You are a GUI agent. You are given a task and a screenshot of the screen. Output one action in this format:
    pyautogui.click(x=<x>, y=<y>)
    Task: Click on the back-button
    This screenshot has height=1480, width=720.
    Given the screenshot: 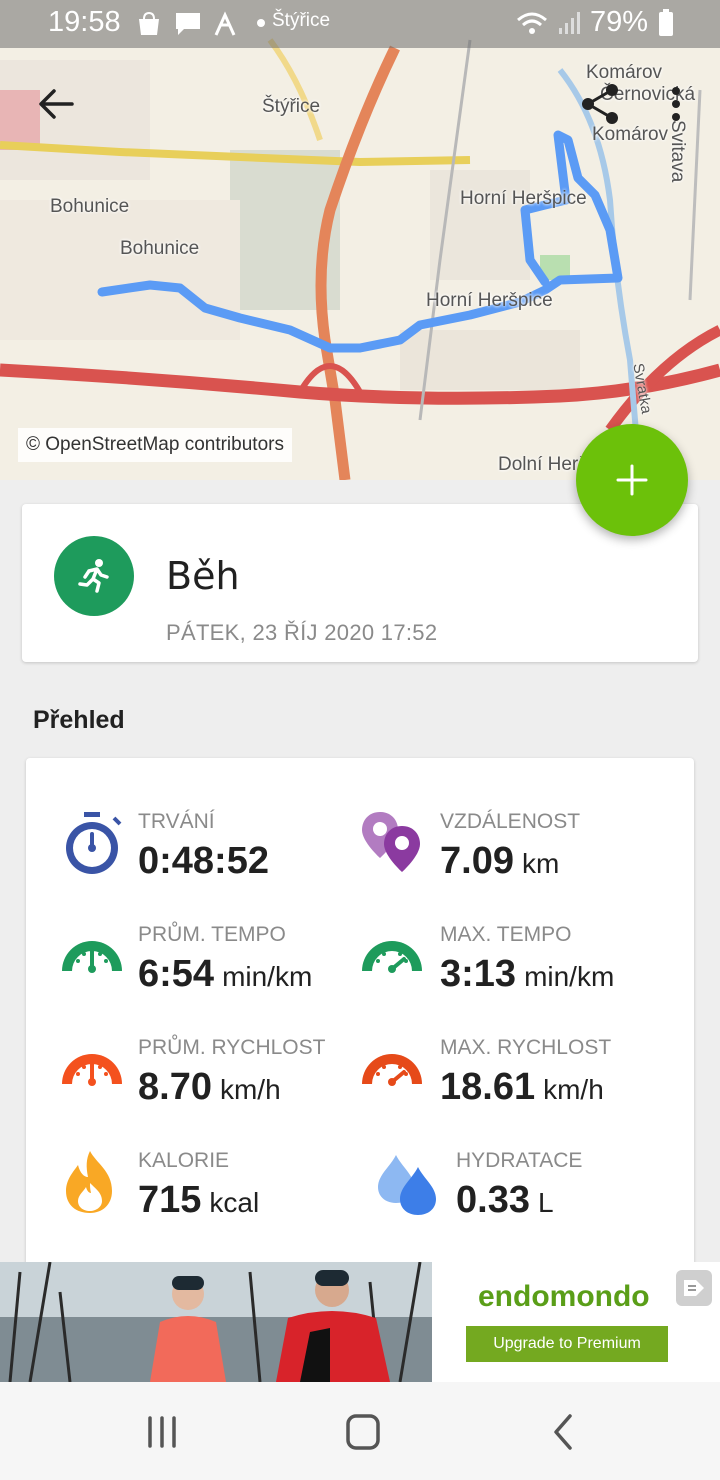 What is the action you would take?
    pyautogui.click(x=56, y=104)
    